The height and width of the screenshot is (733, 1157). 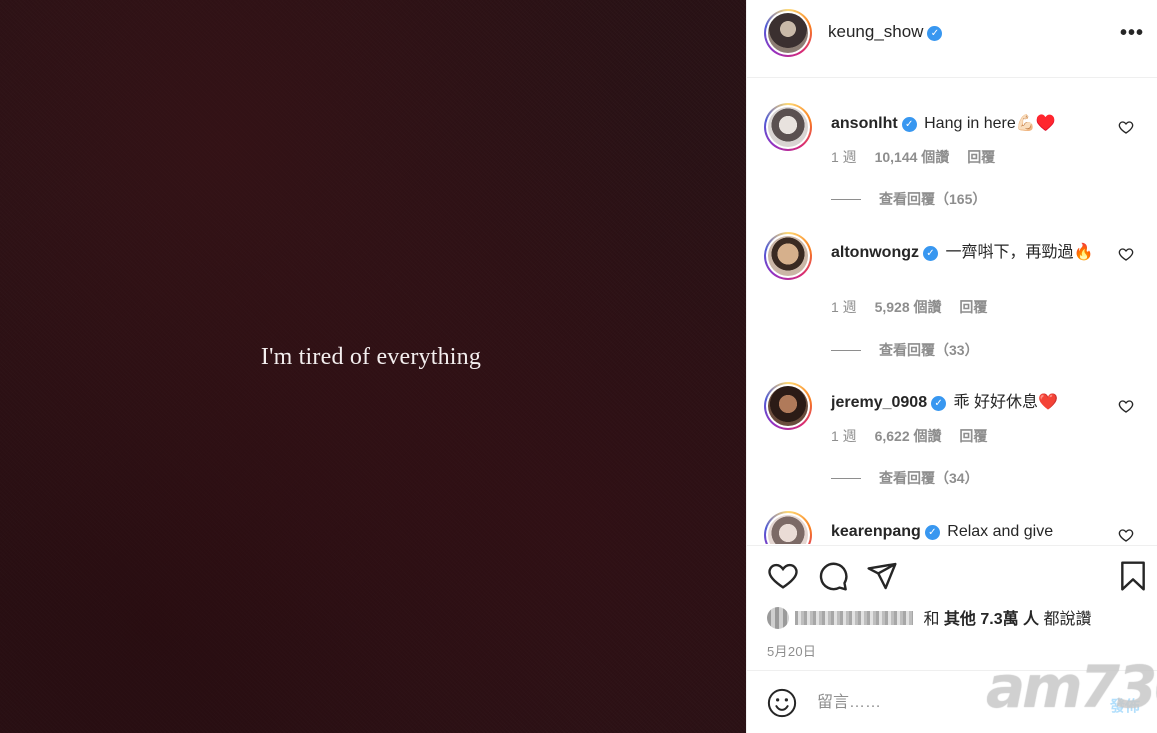 What do you see at coordinates (905, 350) in the screenshot?
I see `view-replies-button: 查看回覆（33）` at bounding box center [905, 350].